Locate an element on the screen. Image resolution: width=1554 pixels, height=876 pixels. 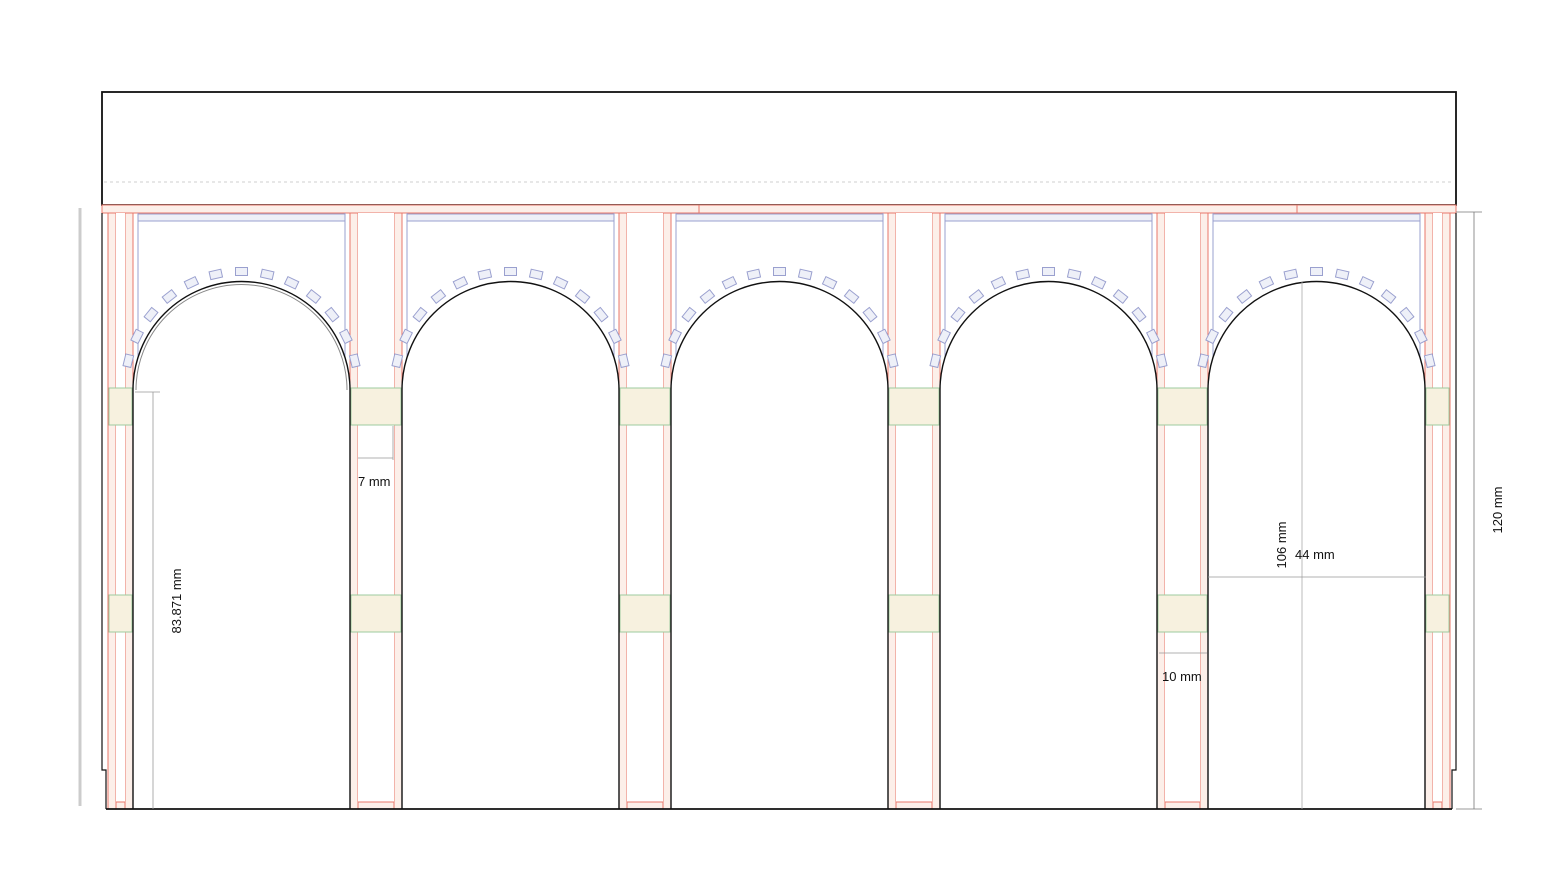
pier-gap-label: 10 mm is located at coordinates (1182, 676).